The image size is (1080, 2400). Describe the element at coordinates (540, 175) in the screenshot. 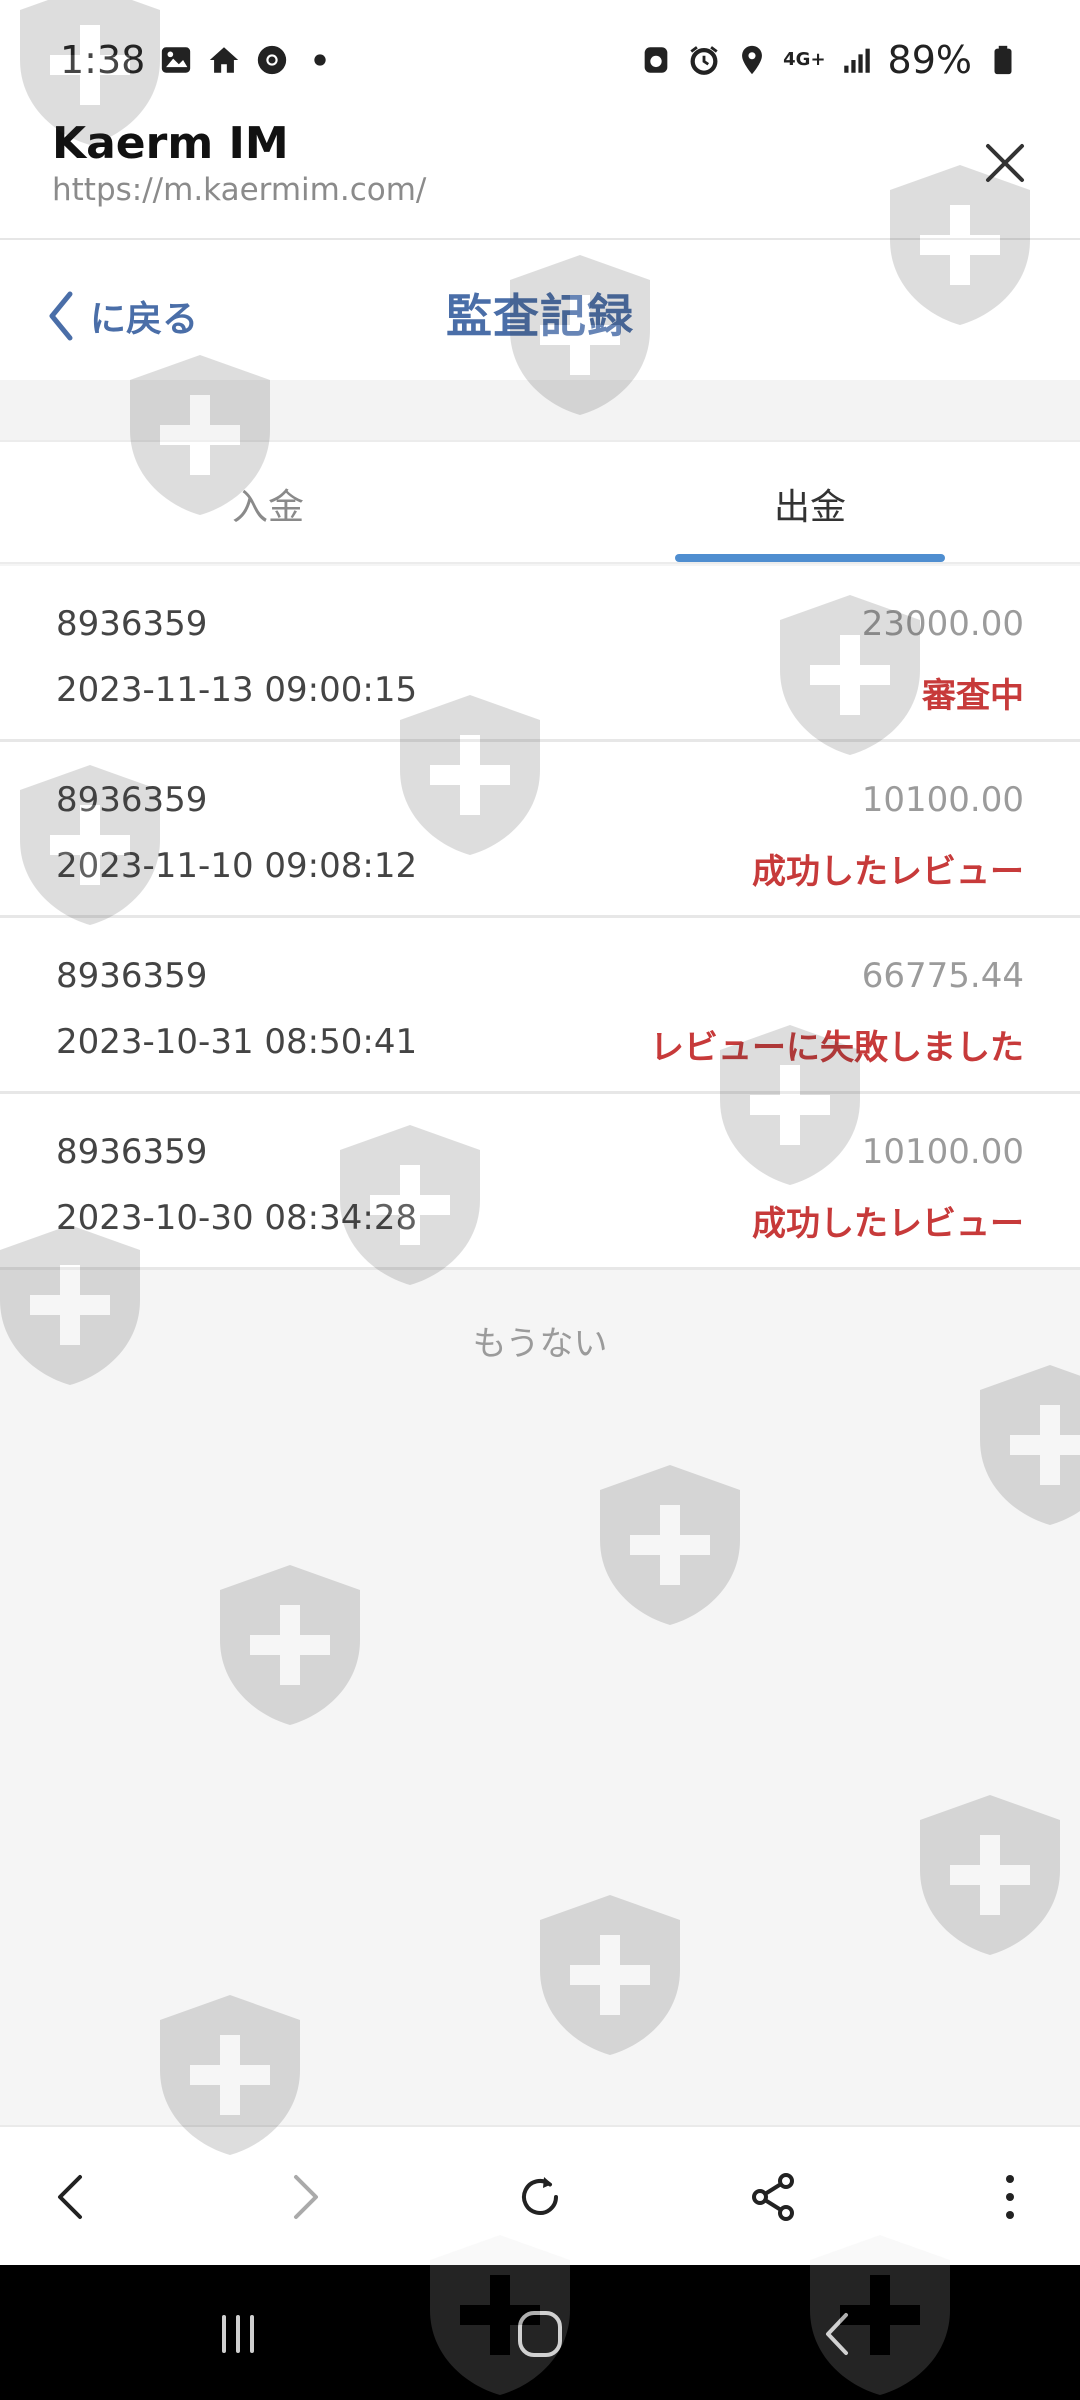

I see `browser-header: Kaerm IM https://m.kaermim.com/` at that location.